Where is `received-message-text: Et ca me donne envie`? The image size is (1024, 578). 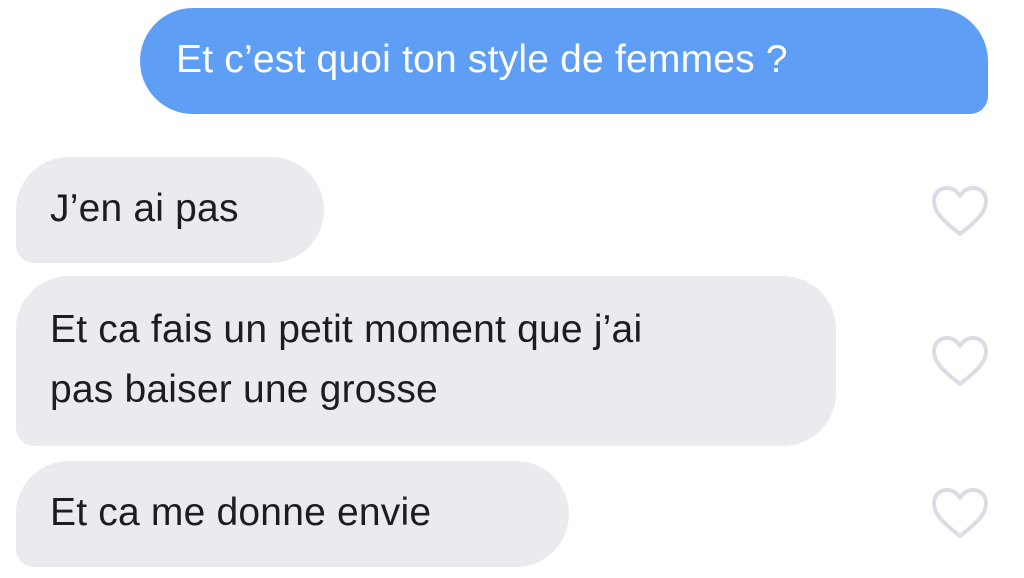
received-message-text: Et ca me donne envie is located at coordinates (241, 512).